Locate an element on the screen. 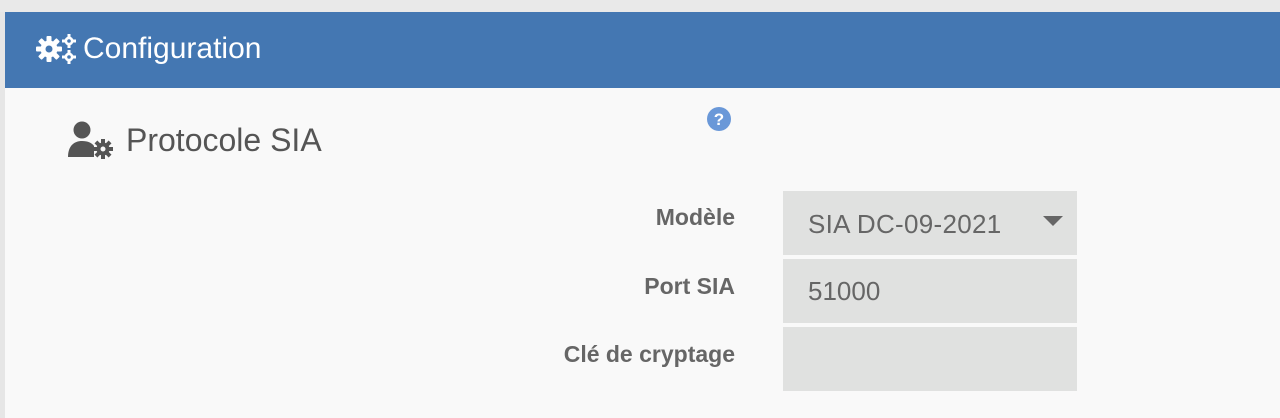 This screenshot has height=418, width=1280. port-label: Port SIA is located at coordinates (689, 286).